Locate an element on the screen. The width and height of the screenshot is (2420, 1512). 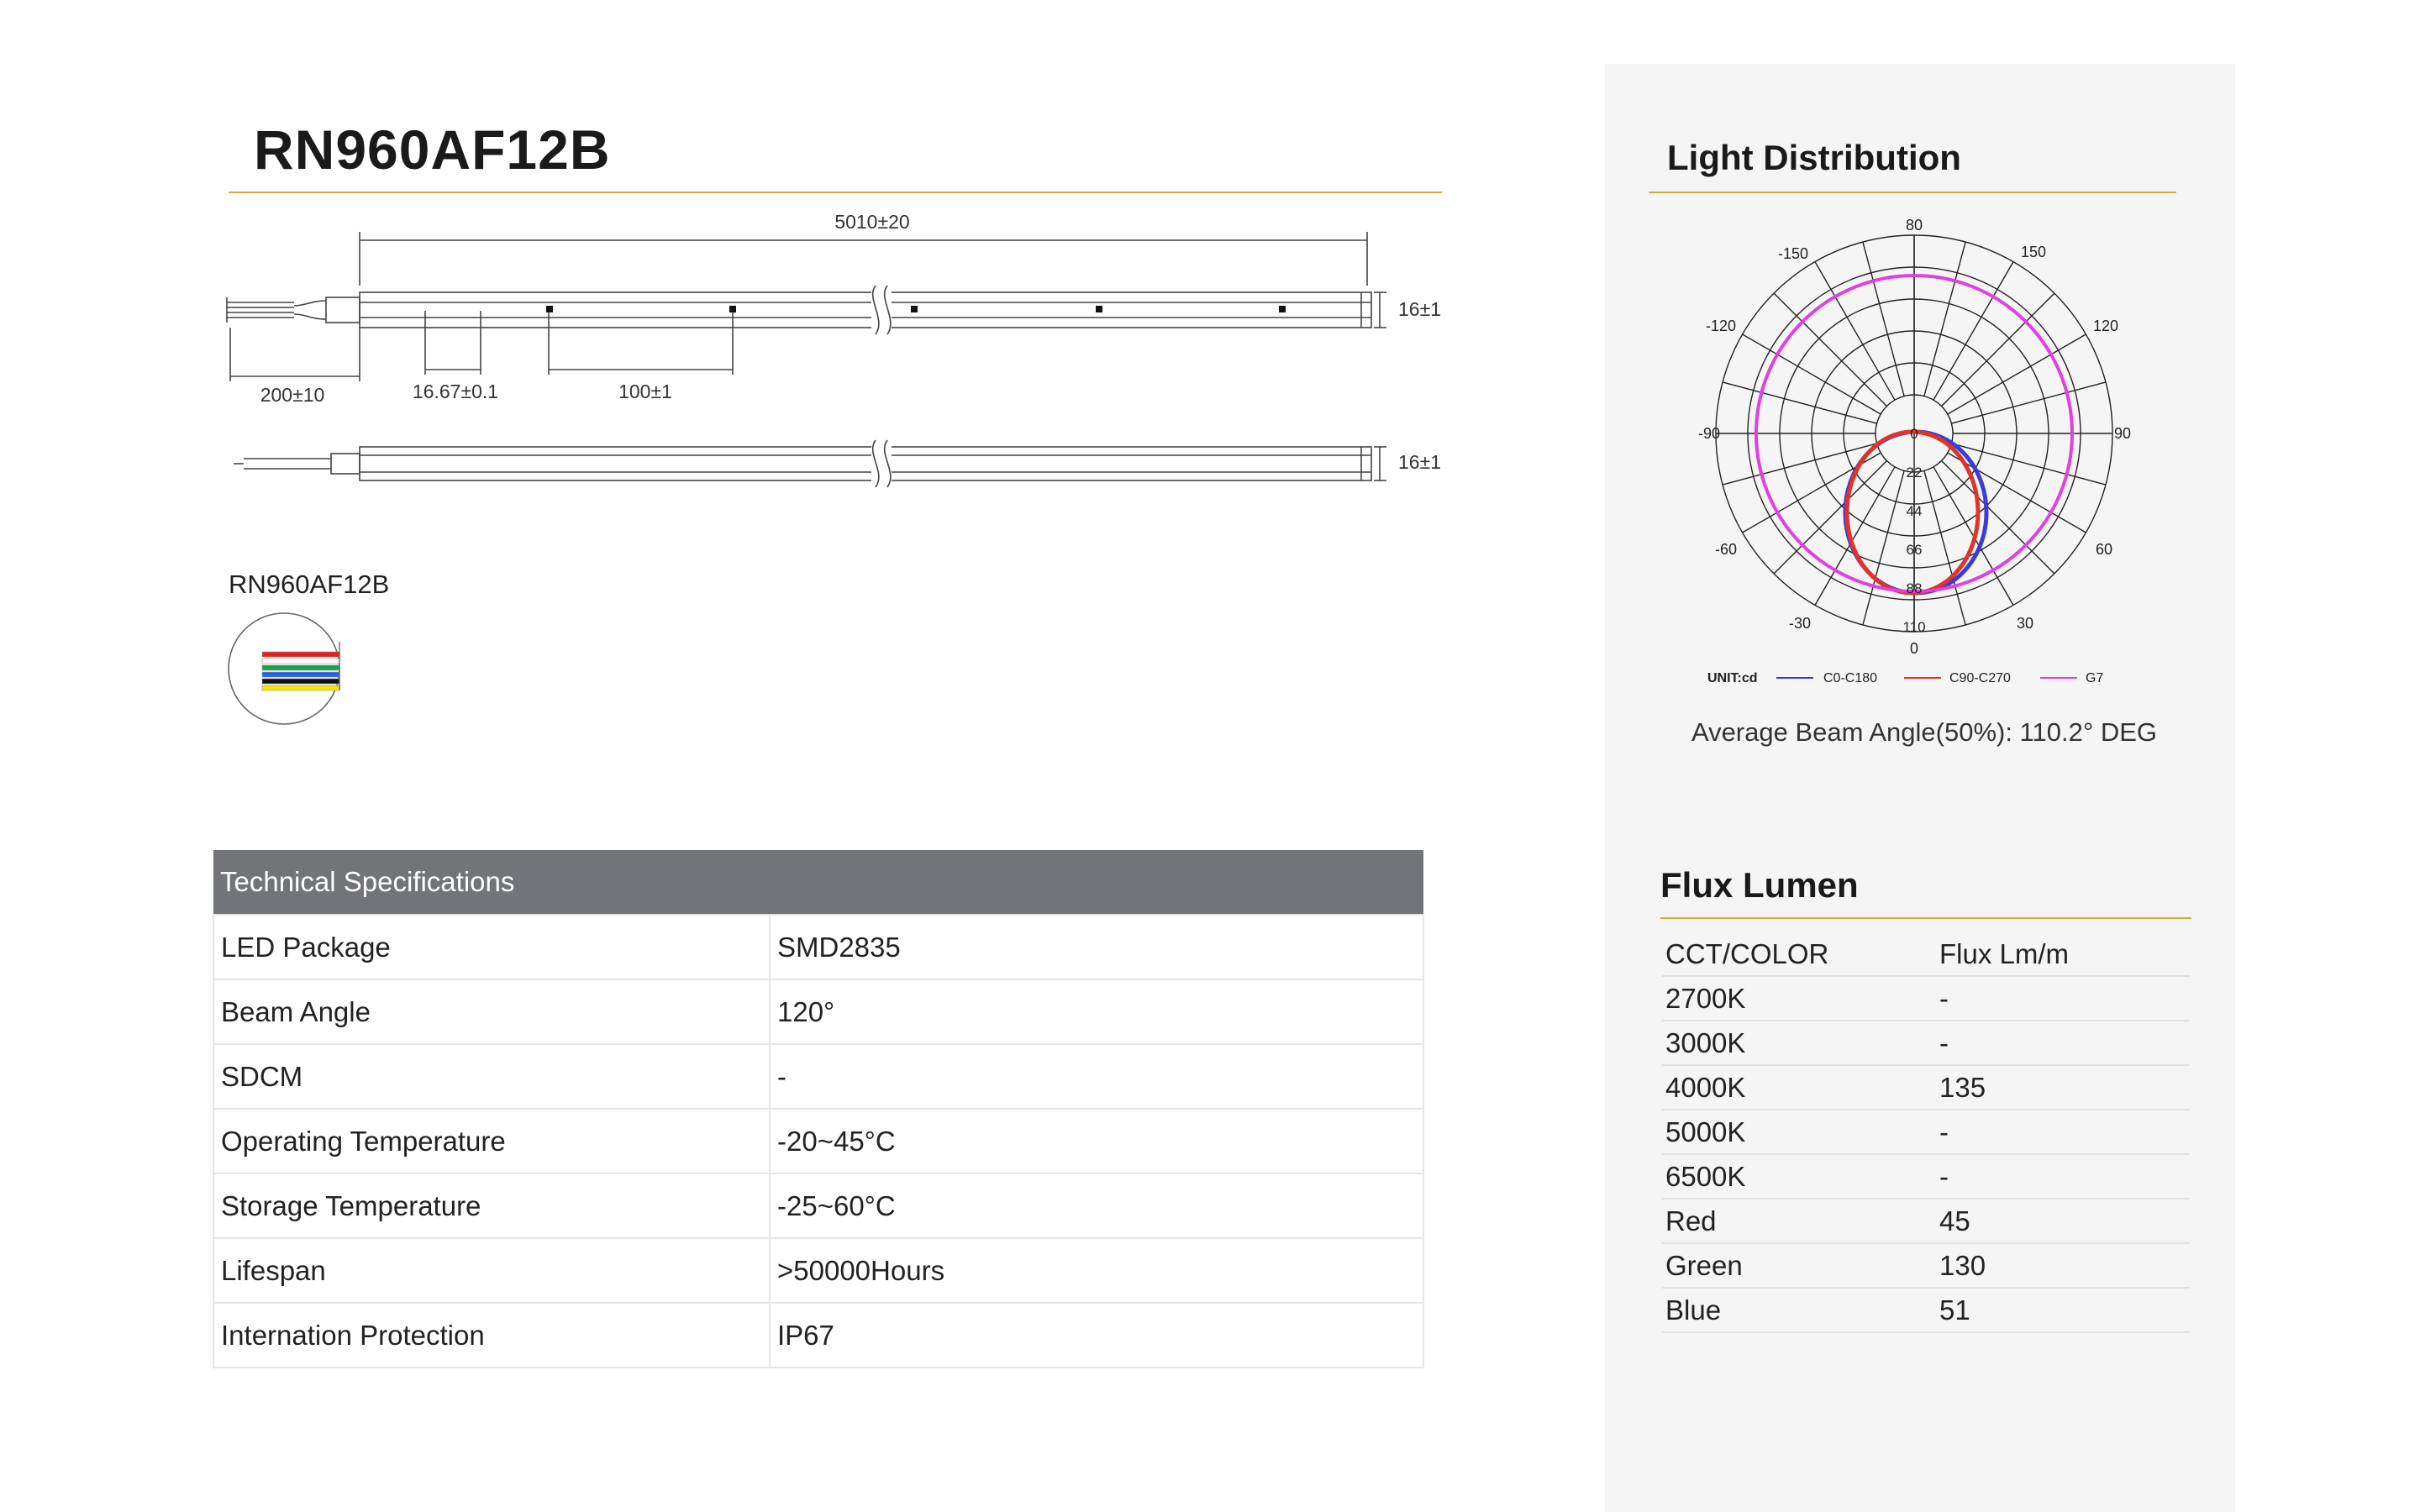
column-header: Flux Lm/m is located at coordinates (2063, 954).